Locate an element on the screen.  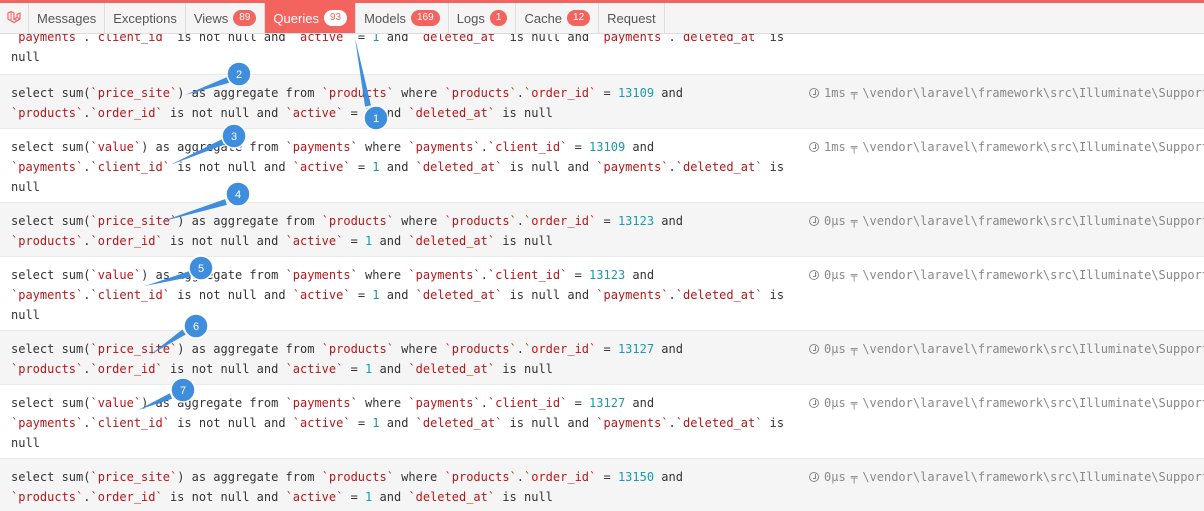
tab-views: Views 89 is located at coordinates (226, 18).